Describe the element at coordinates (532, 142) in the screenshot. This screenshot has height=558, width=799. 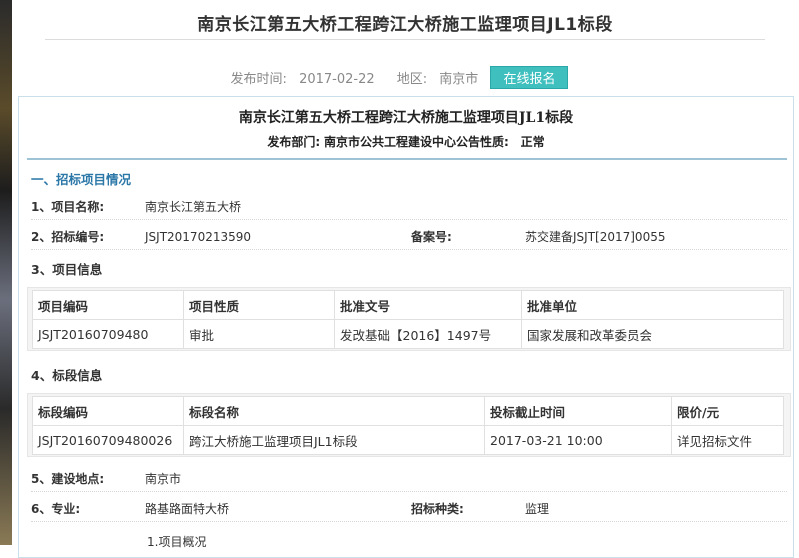
I see `nature-value: 正常` at that location.